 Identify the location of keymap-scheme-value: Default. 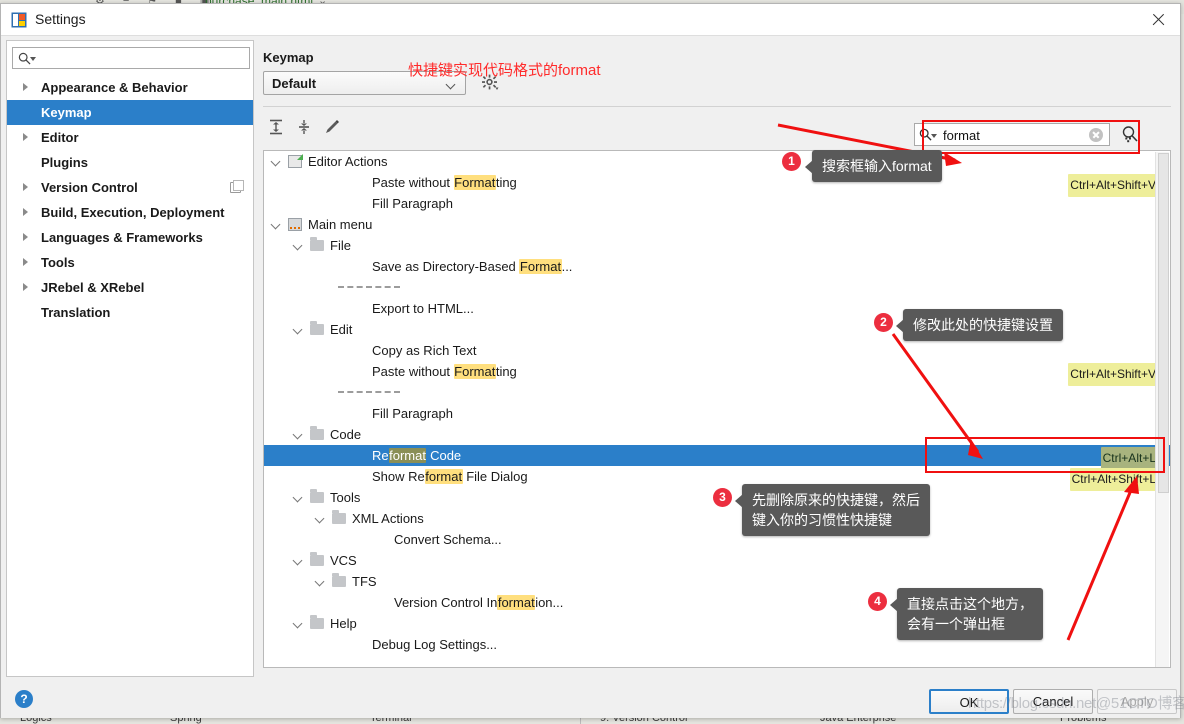
(294, 83).